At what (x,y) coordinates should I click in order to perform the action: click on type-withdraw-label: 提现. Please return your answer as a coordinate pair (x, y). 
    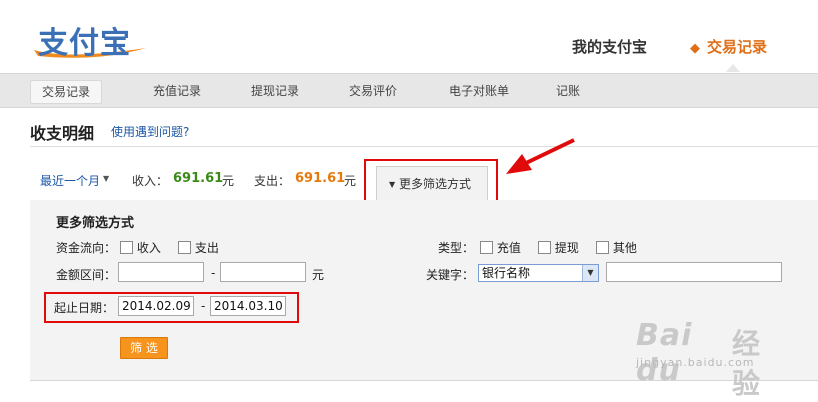
    Looking at the image, I should click on (566, 248).